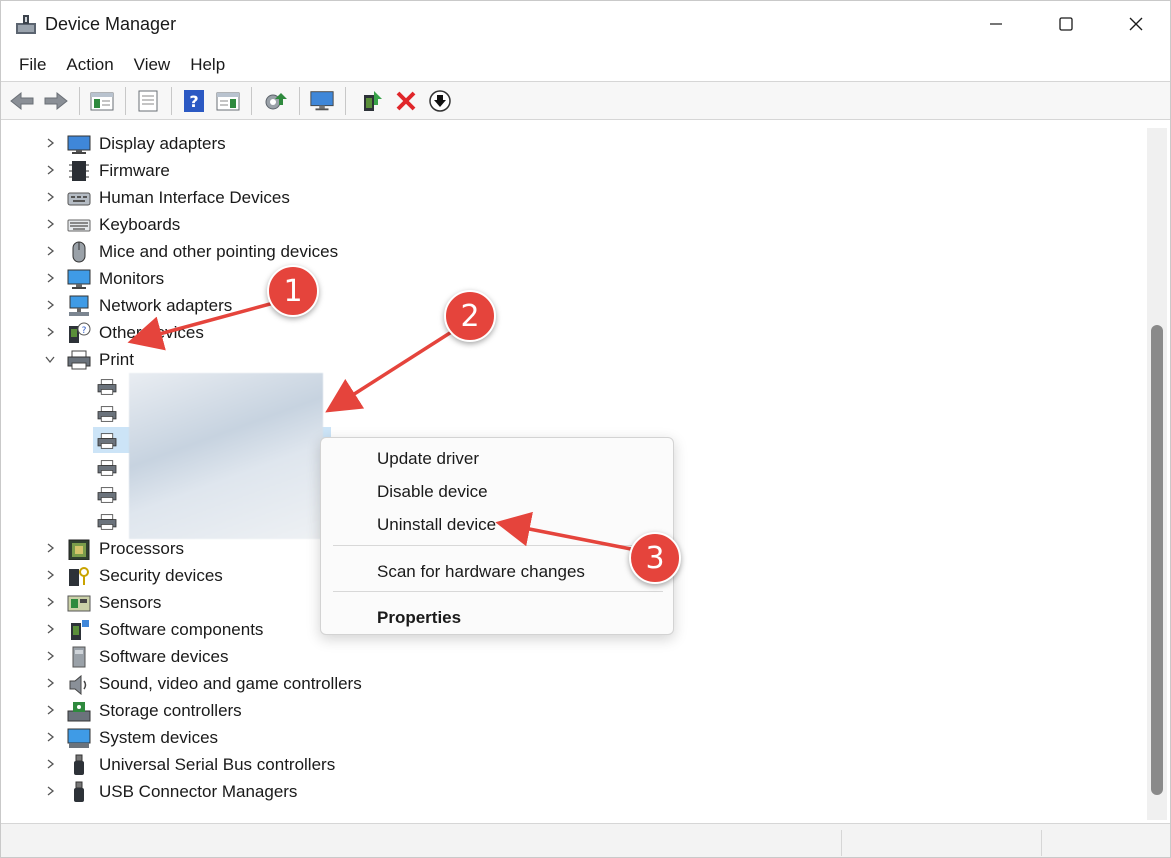 This screenshot has width=1171, height=858. I want to click on close-button, so click(1135, 24).